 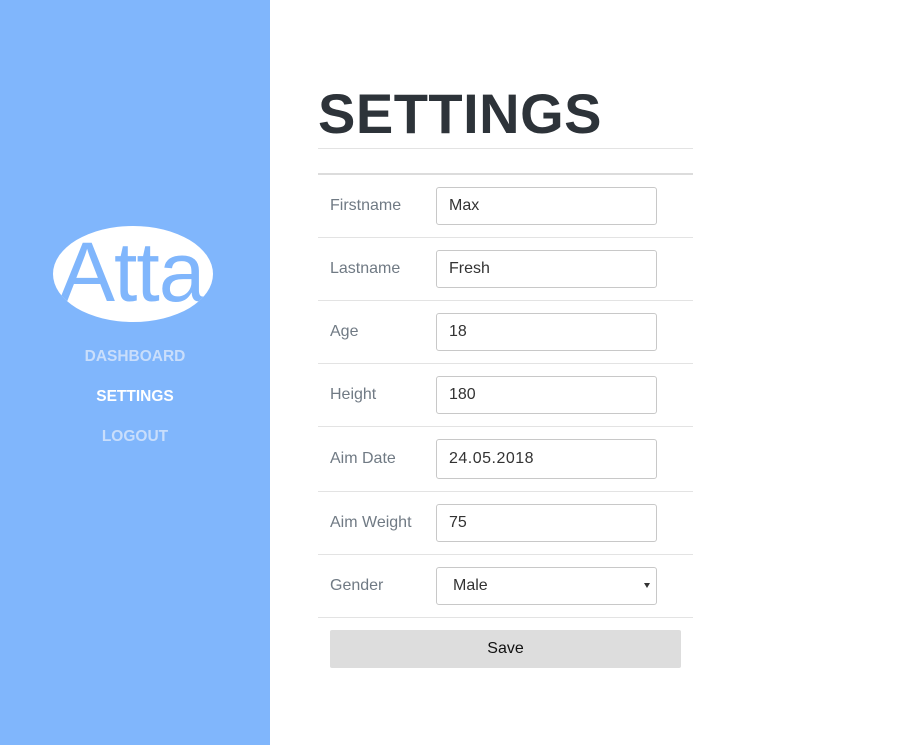 I want to click on save-button: Save, so click(x=505, y=649).